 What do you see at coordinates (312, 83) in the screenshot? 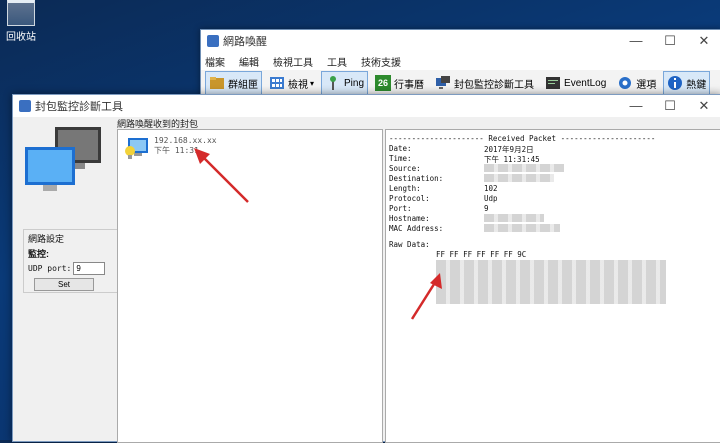
I see `chevron-down-icon: ▾` at bounding box center [312, 83].